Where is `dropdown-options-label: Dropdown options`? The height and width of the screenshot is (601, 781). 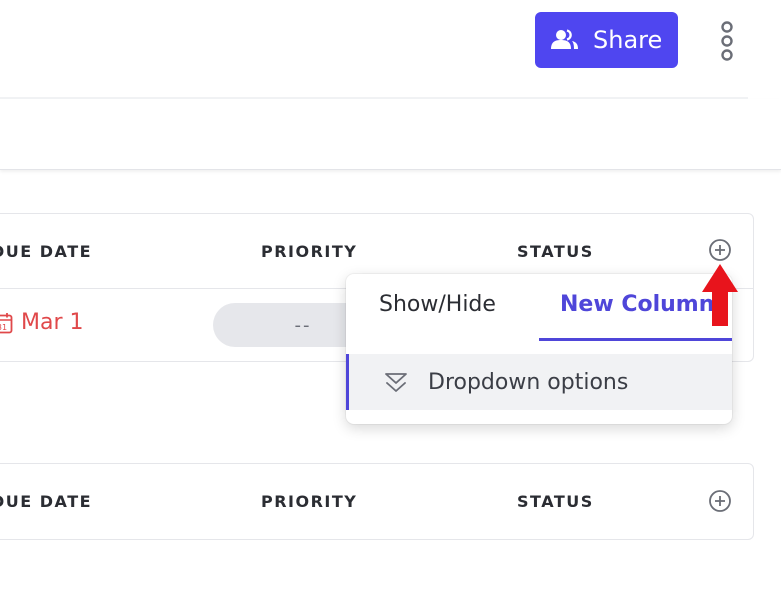 dropdown-options-label: Dropdown options is located at coordinates (528, 382).